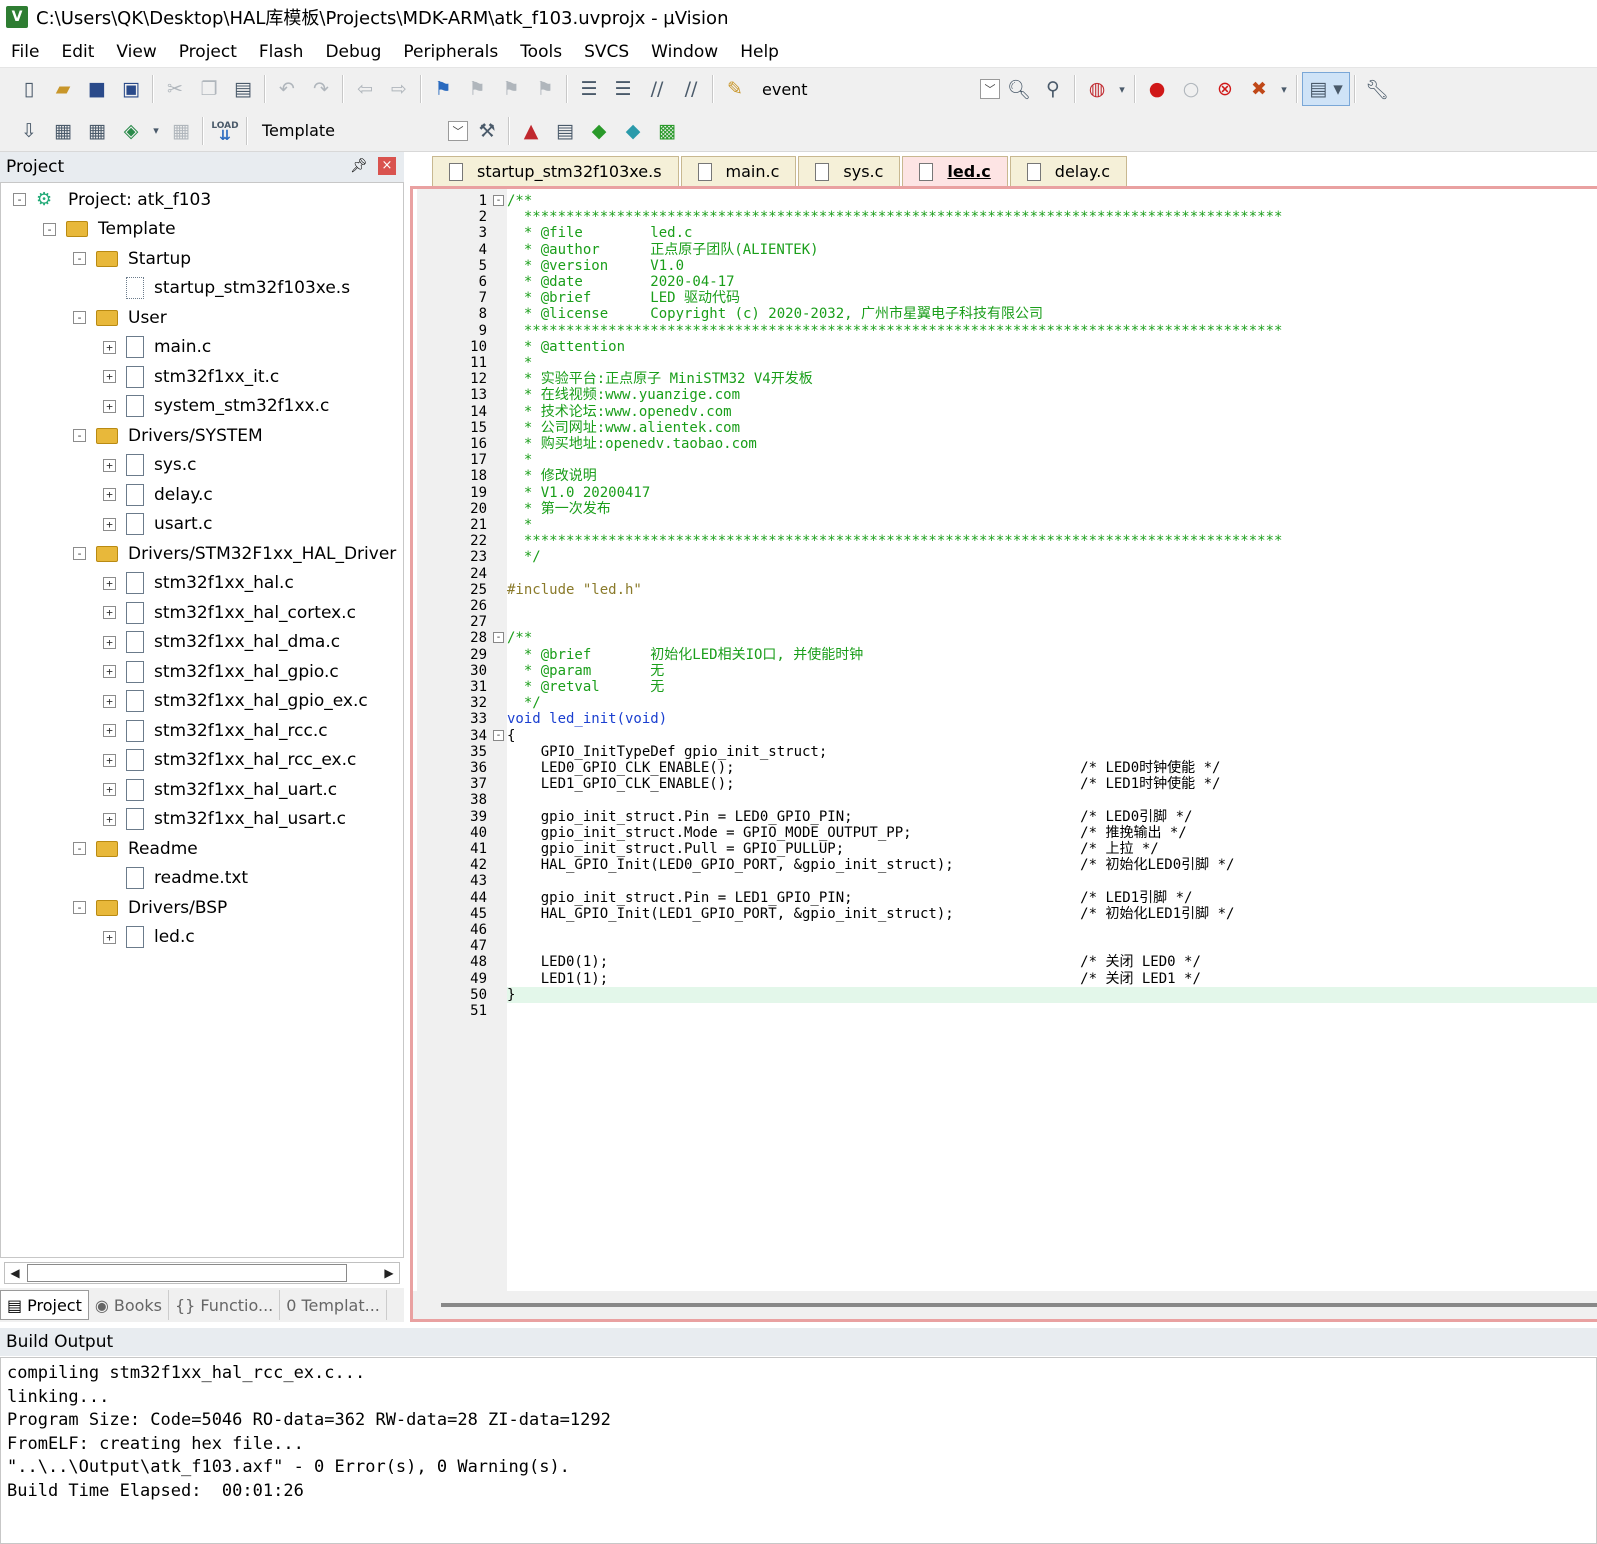 The image size is (1597, 1544). What do you see at coordinates (29, 131) in the screenshot?
I see `translate-icon: ⇩` at bounding box center [29, 131].